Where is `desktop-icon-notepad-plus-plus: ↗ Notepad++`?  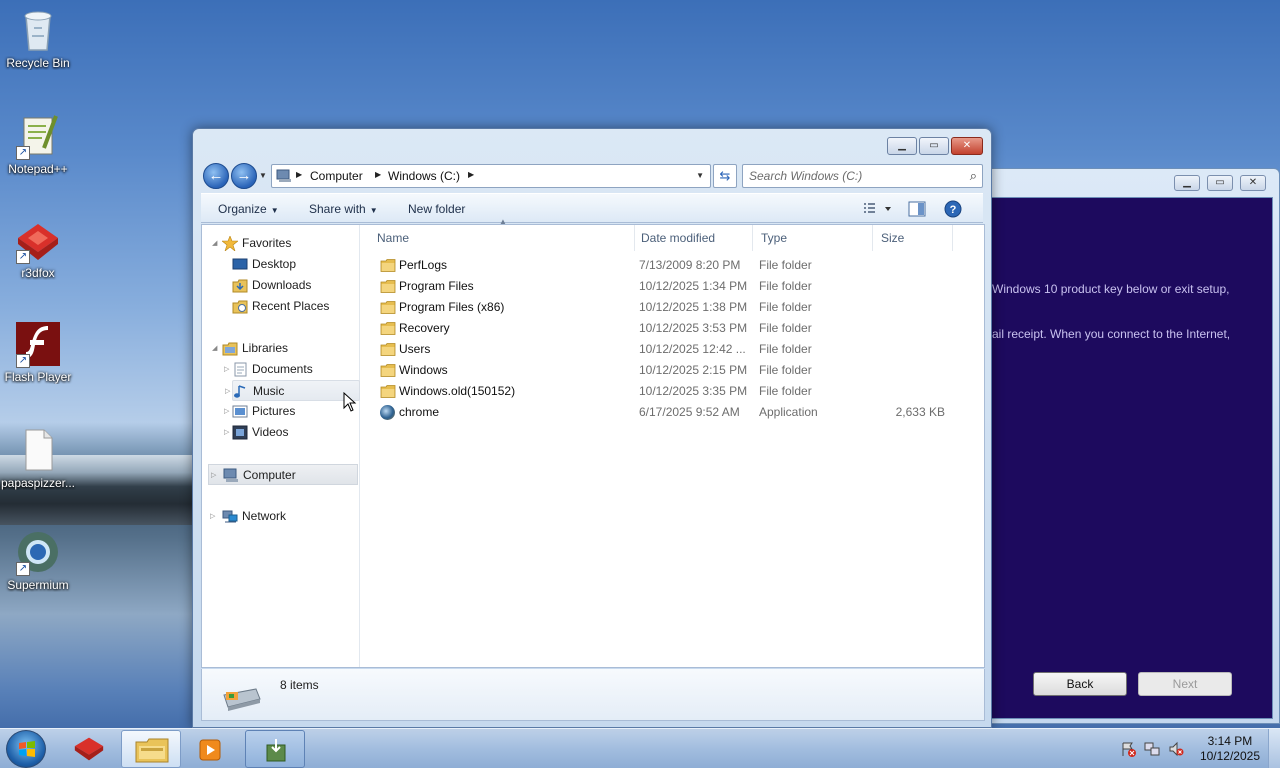 desktop-icon-notepad-plus-plus: ↗ Notepad++ is located at coordinates (38, 144).